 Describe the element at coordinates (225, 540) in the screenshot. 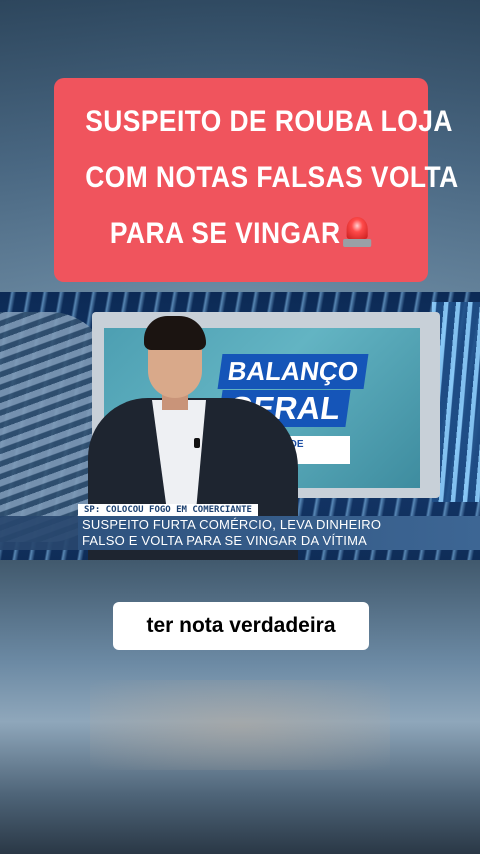

I see `lower-third-line-2: FALSO E VOLTA PARA SE VINGAR DA VÍTIMA` at that location.